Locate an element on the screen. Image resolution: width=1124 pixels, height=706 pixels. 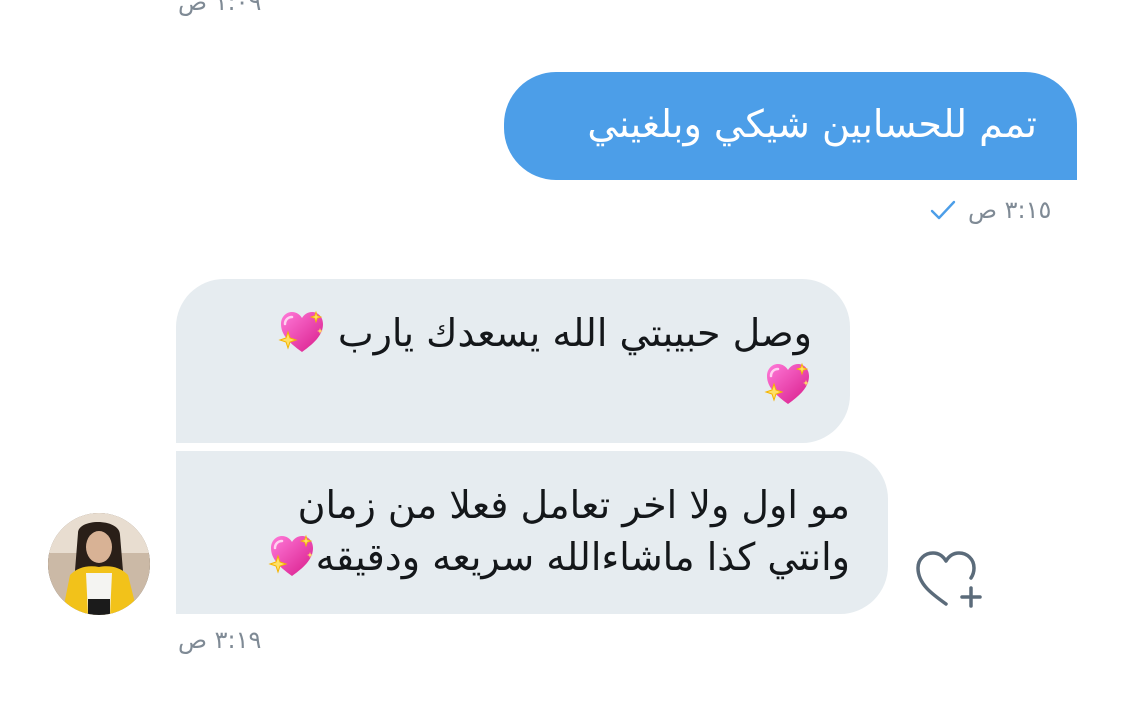
avatar-photo is located at coordinates (99, 564).